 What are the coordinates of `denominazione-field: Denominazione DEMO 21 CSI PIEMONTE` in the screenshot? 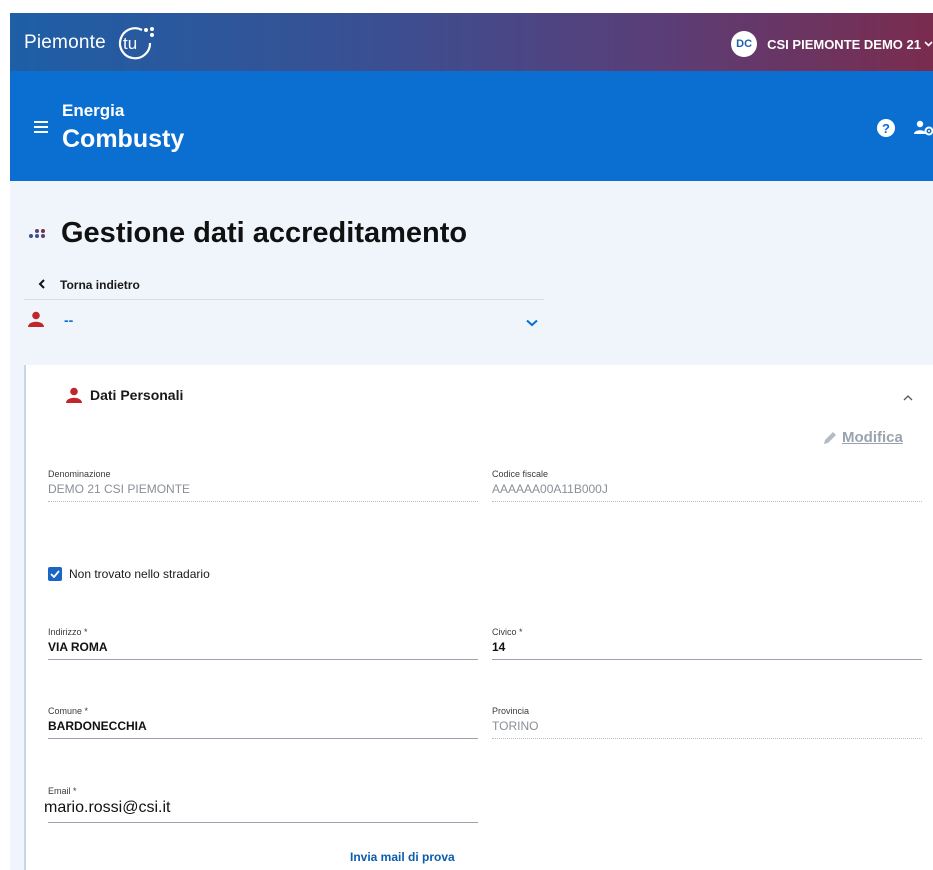 It's located at (263, 485).